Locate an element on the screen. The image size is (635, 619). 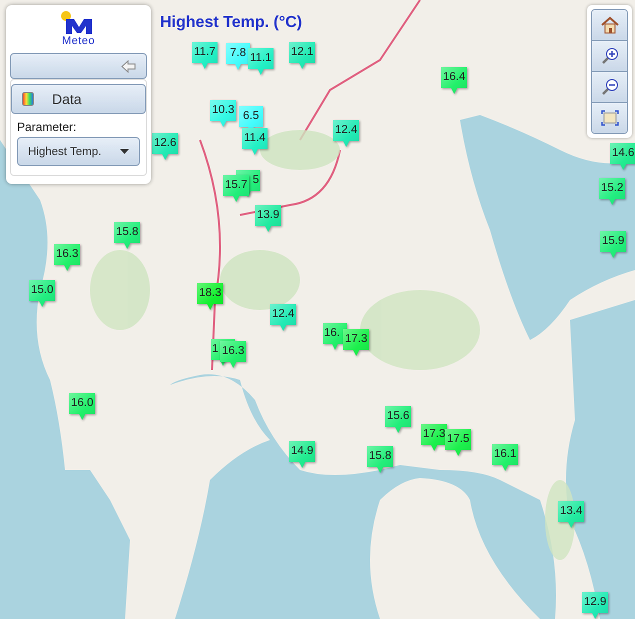
parameter-label: Parameter: is located at coordinates (46, 127).